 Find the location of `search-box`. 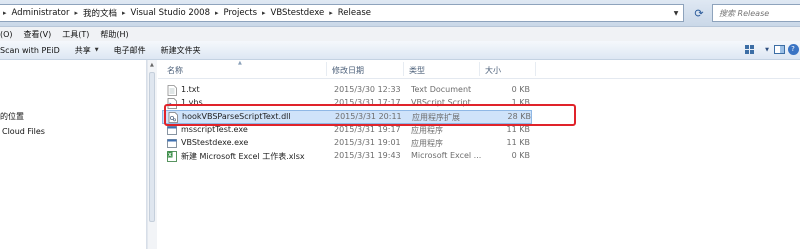

search-box is located at coordinates (756, 13).